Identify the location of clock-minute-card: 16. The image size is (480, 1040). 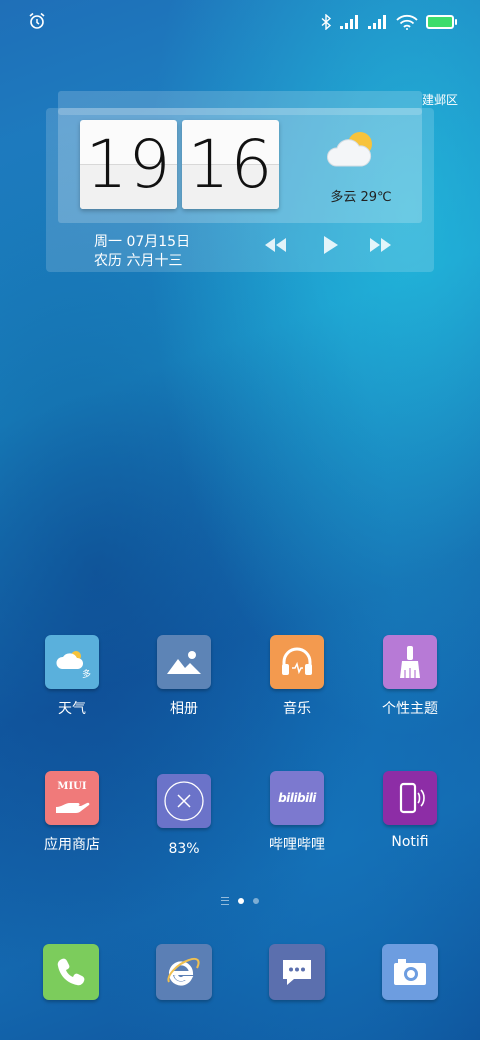
(230, 164).